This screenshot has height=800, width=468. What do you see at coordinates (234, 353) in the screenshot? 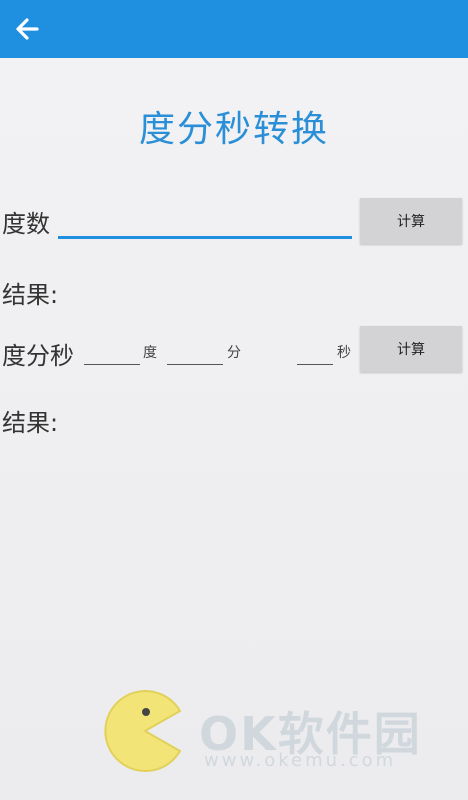
I see `minute-unit: 分` at bounding box center [234, 353].